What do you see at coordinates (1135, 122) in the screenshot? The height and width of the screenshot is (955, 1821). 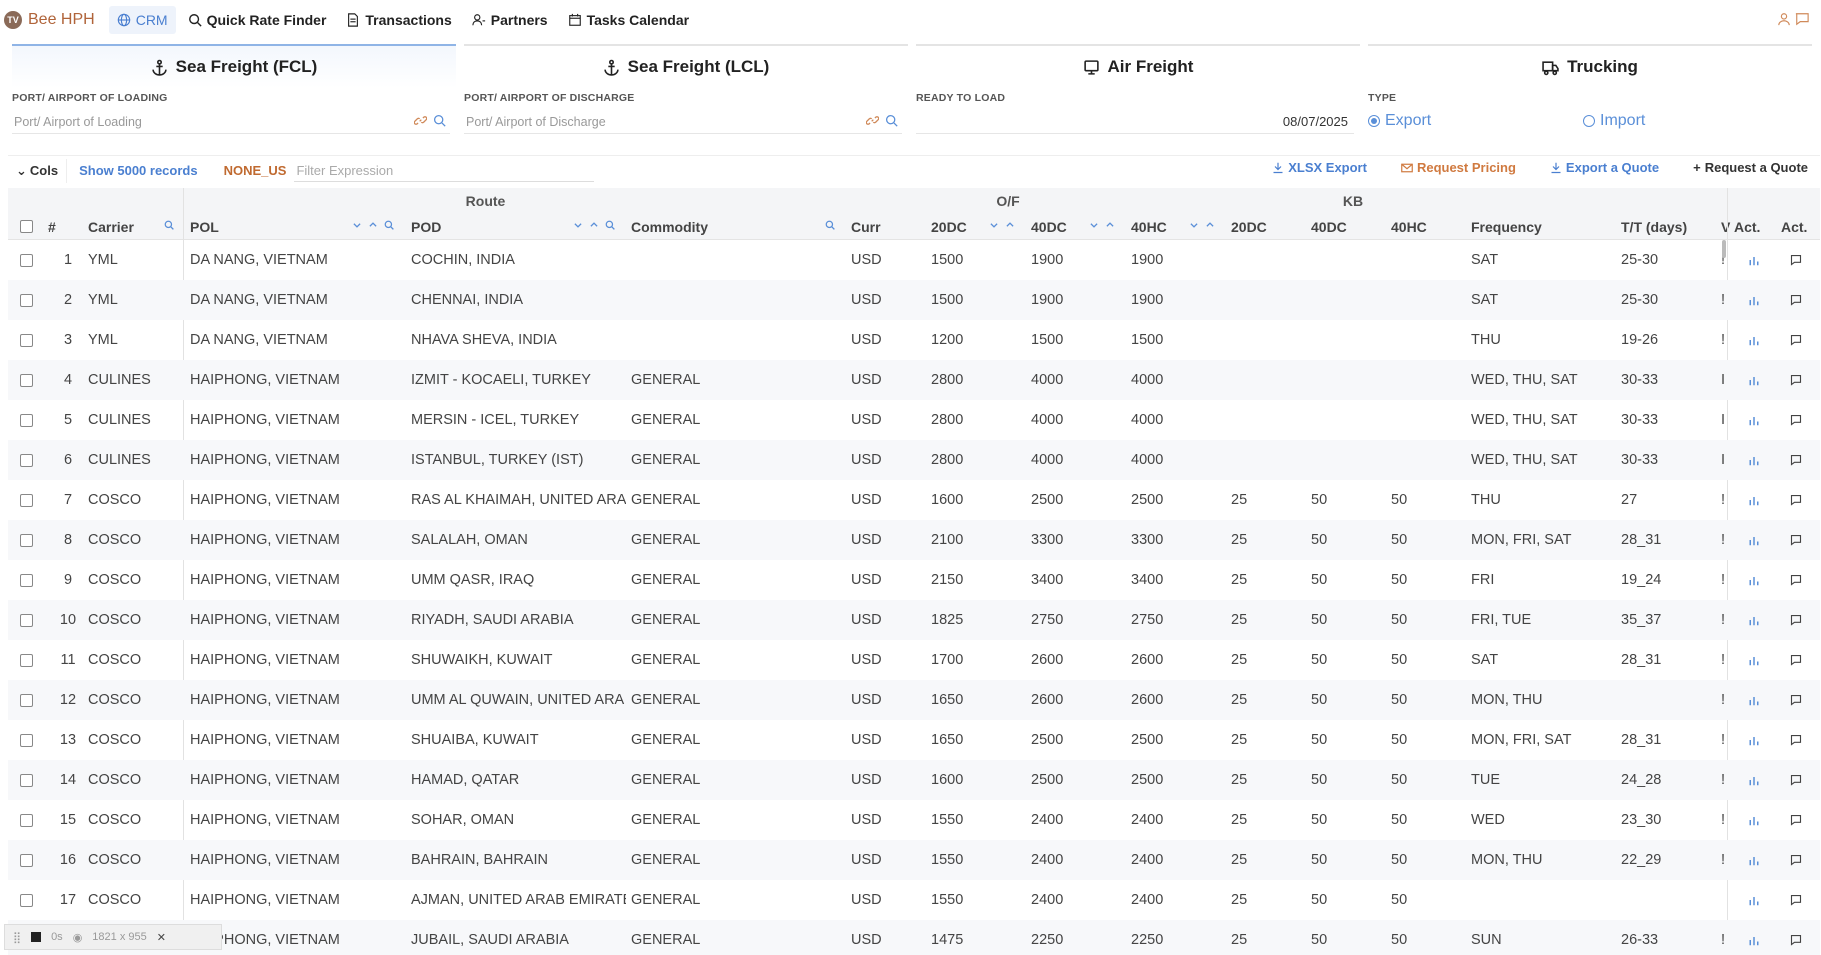 I see `ready-date-input: 08/07/2025` at bounding box center [1135, 122].